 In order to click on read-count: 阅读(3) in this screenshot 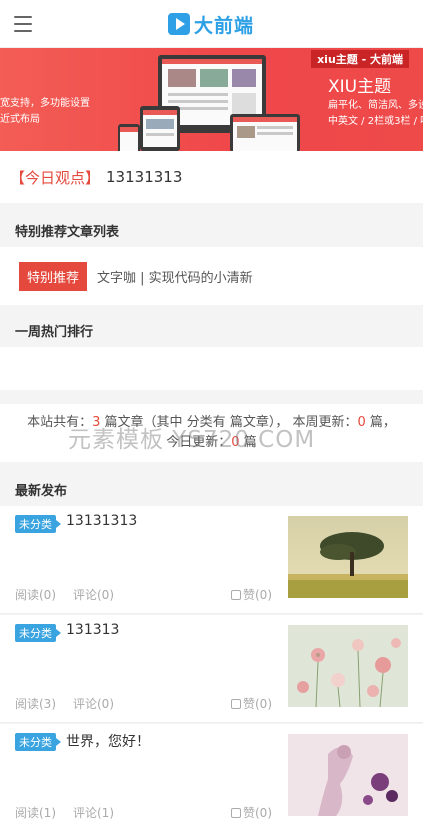, I will do `click(35, 704)`.